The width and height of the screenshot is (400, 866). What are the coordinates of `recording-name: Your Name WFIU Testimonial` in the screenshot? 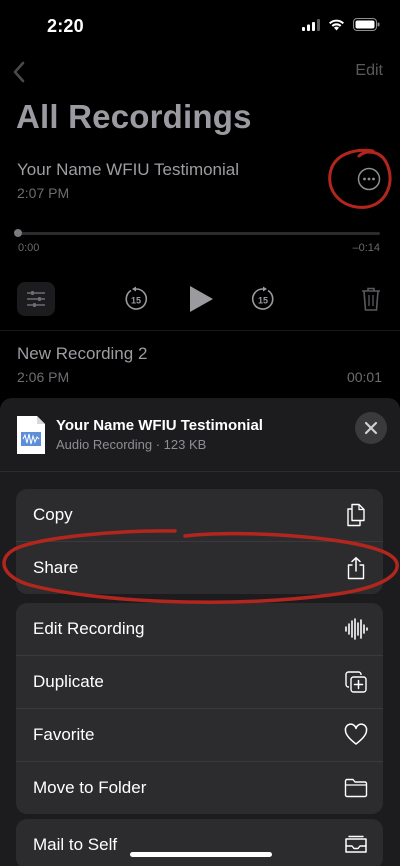 It's located at (128, 169).